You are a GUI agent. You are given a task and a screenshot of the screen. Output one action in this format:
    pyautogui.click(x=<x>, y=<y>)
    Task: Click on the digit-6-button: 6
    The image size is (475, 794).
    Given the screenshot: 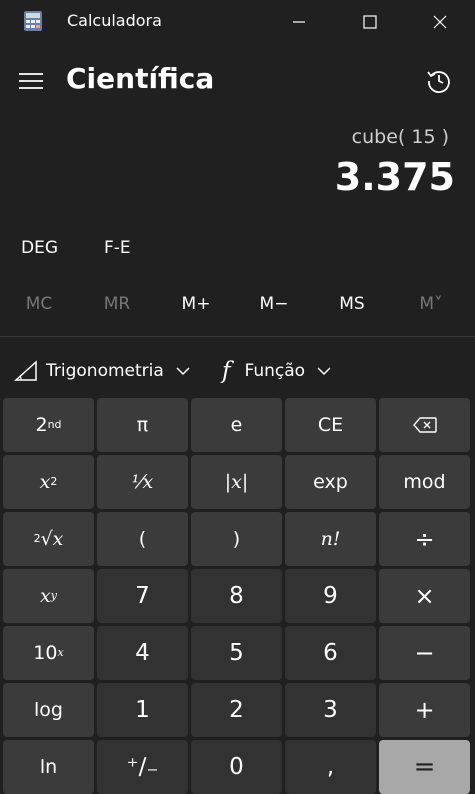 What is the action you would take?
    pyautogui.click(x=330, y=653)
    